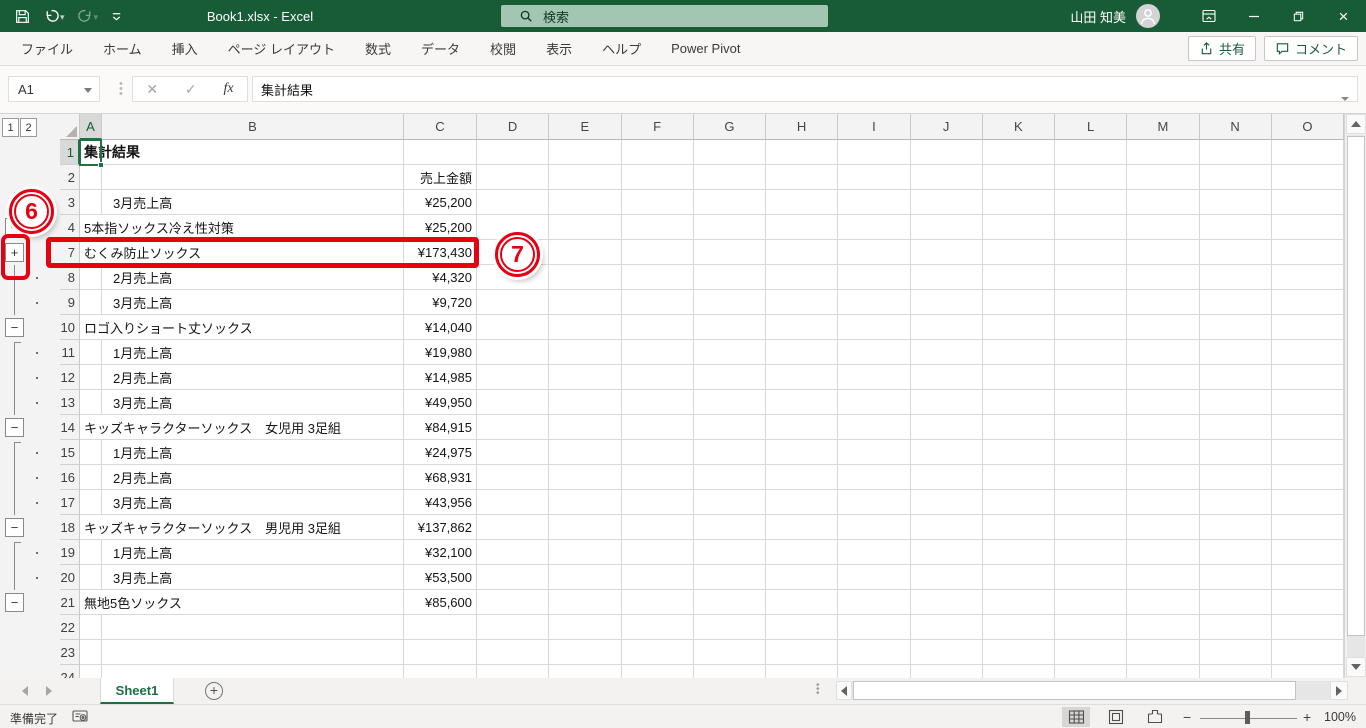 This screenshot has height=728, width=1366. Describe the element at coordinates (1091, 452) in the screenshot. I see `cell-L15` at that location.